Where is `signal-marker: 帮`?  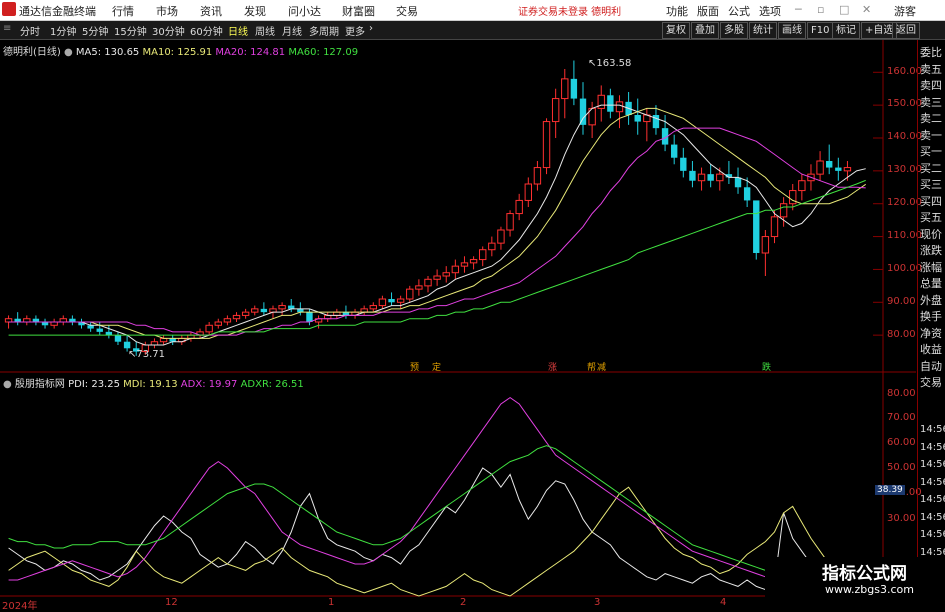
signal-marker: 帮 is located at coordinates (592, 368).